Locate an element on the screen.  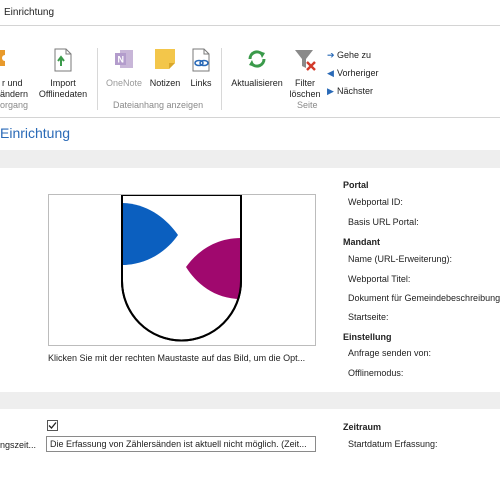
aktualisieren-label: Aktualisieren is located at coordinates (257, 83).